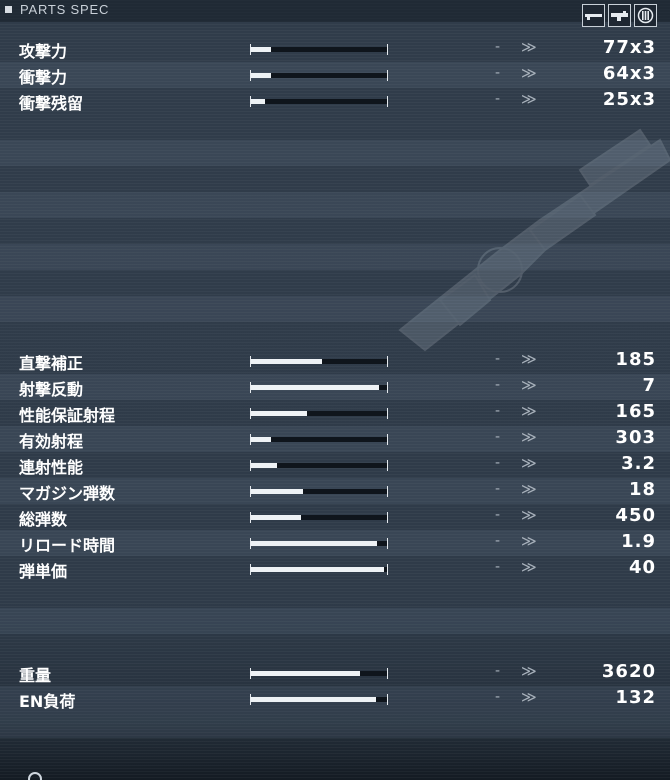  I want to click on stat-row: 有効射程 - ≫ 303, so click(335, 439).